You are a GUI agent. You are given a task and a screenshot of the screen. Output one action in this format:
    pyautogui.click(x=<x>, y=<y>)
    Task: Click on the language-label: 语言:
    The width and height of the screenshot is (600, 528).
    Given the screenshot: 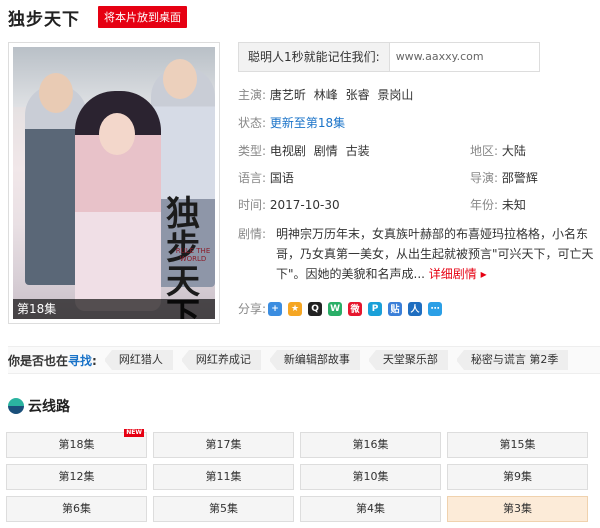 What is the action you would take?
    pyautogui.click(x=252, y=178)
    